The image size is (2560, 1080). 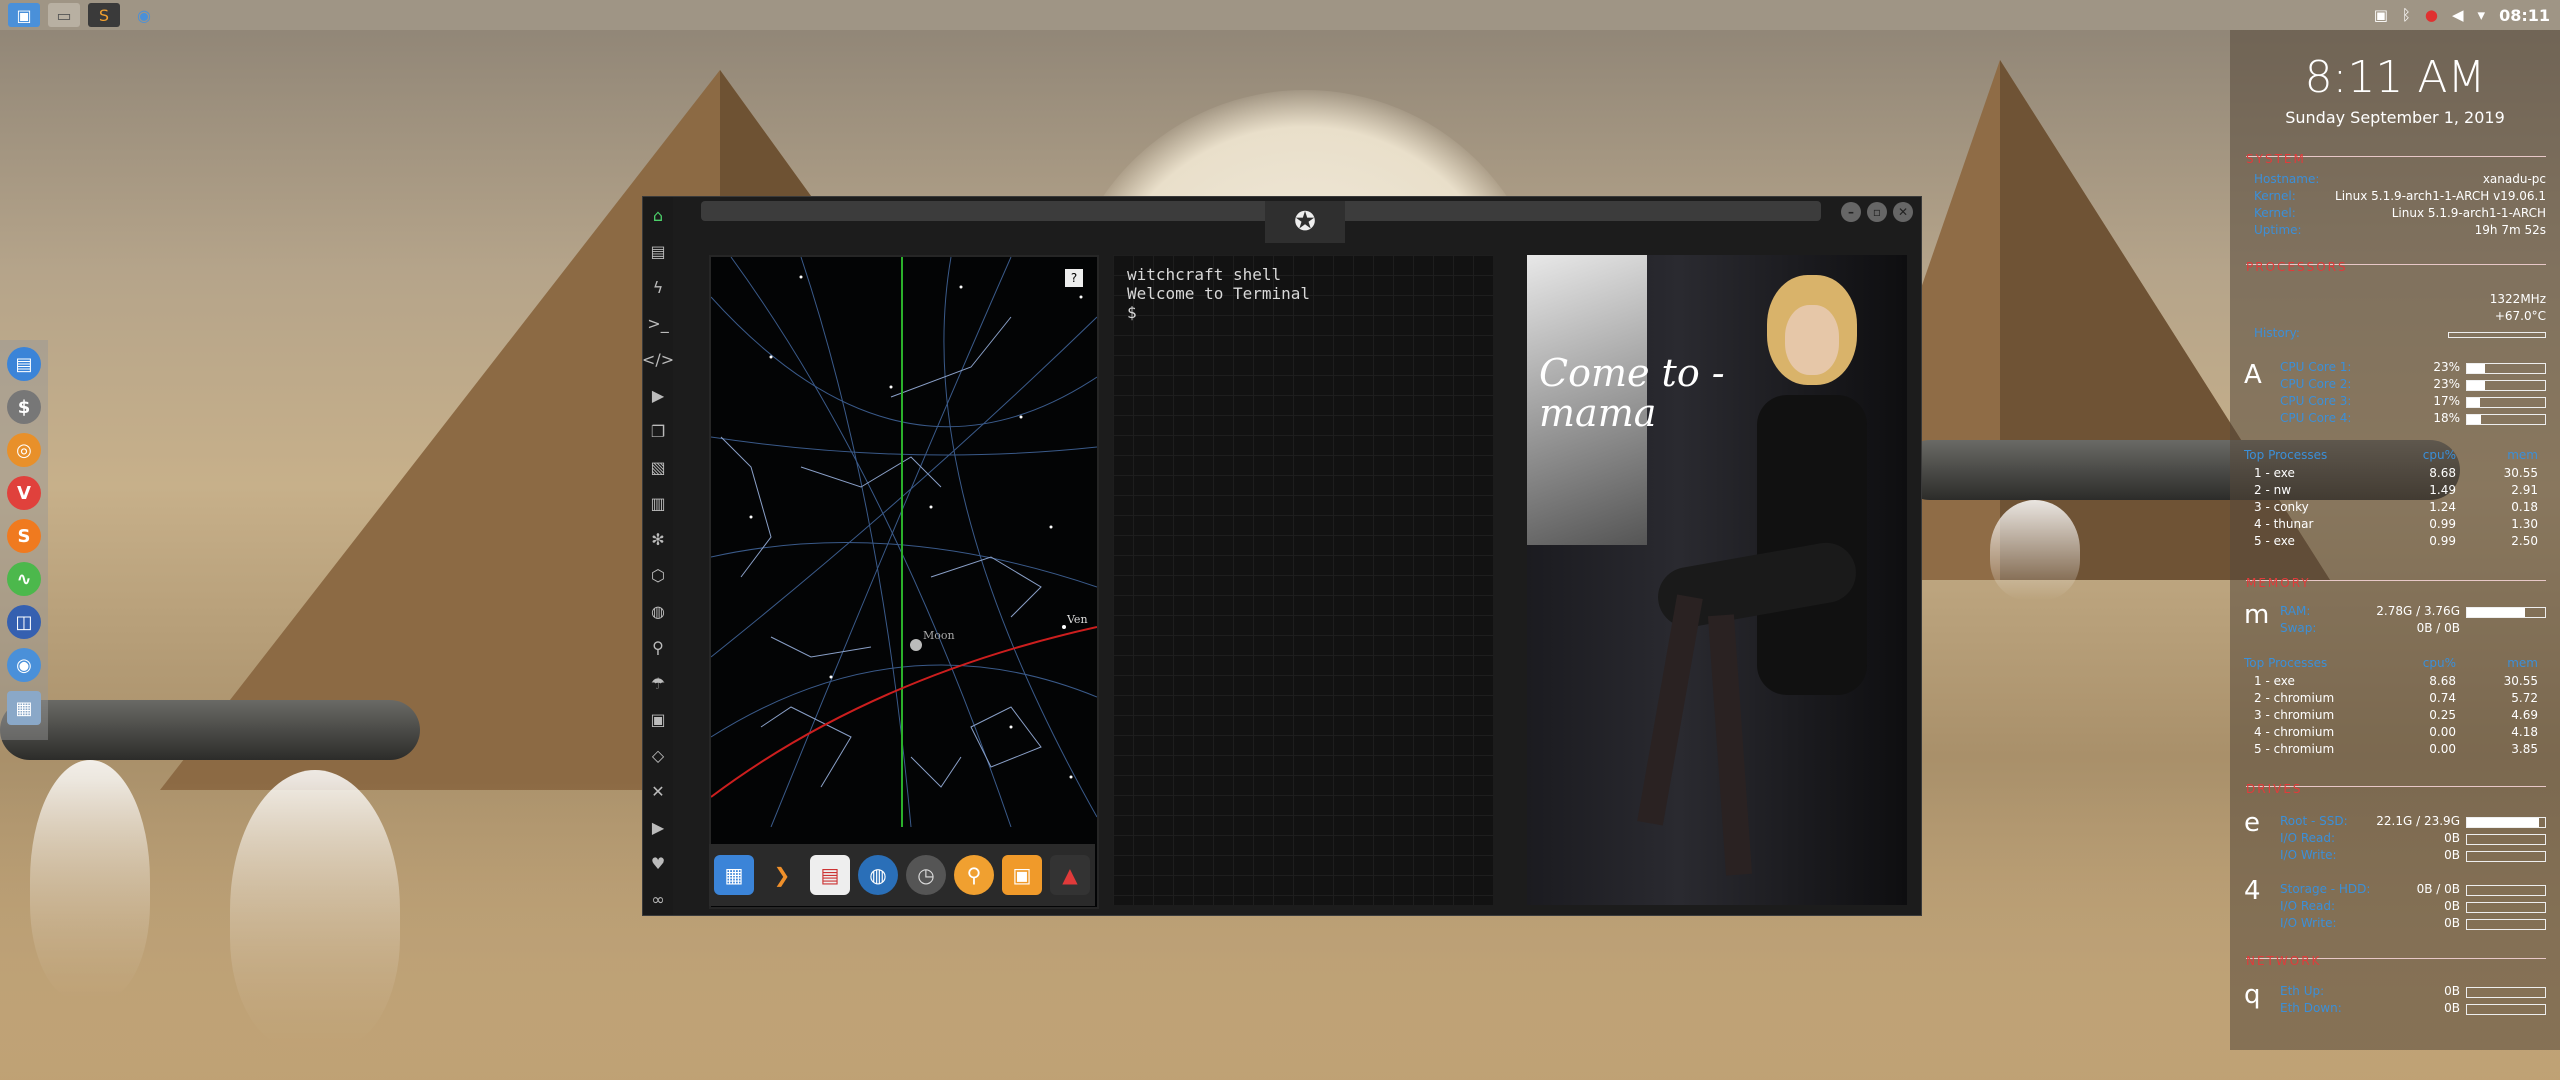 I want to click on storage-hdd-row: Storage - HDD: 0B / 0B, so click(x=2408, y=890).